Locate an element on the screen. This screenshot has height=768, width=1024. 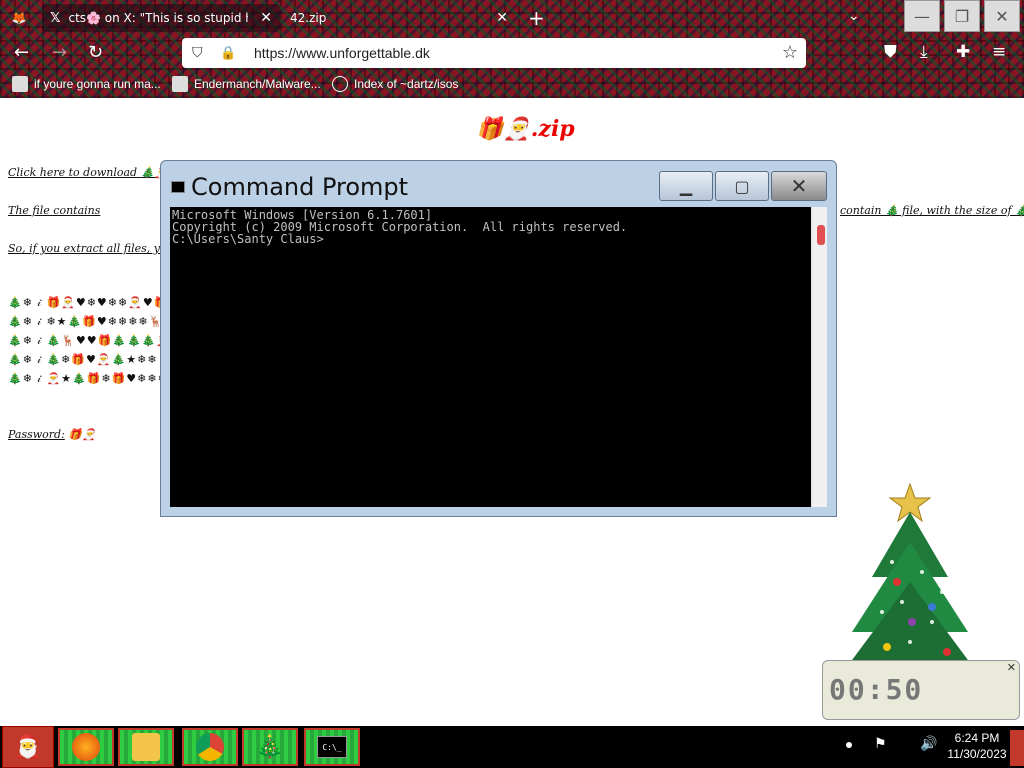
tab-42zip: 42.zip ✕ is located at coordinates (400, 18).